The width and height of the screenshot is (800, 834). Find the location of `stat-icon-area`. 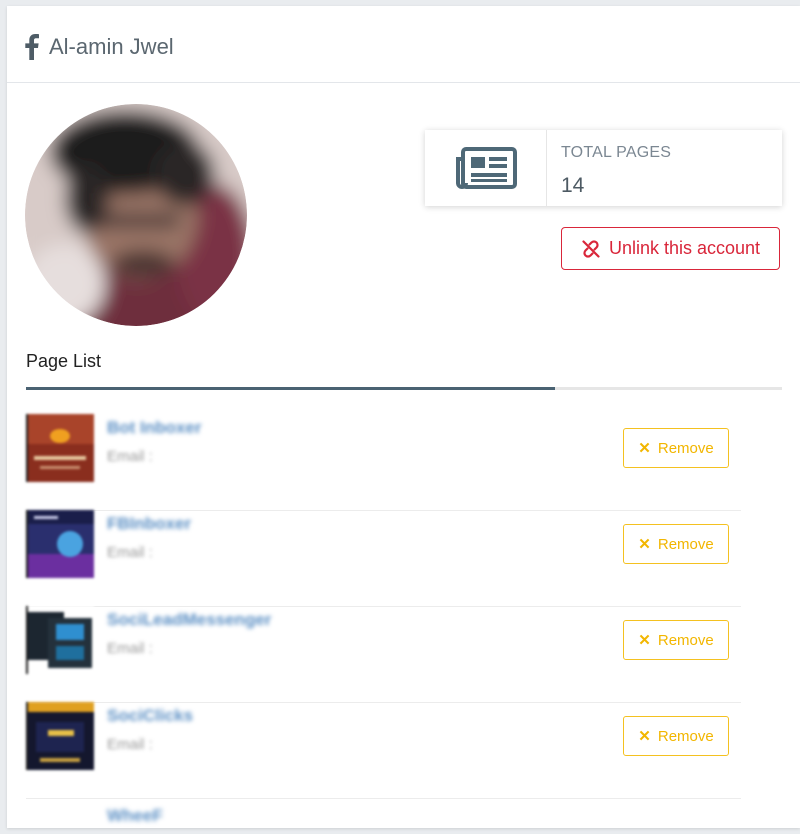

stat-icon-area is located at coordinates (486, 168).